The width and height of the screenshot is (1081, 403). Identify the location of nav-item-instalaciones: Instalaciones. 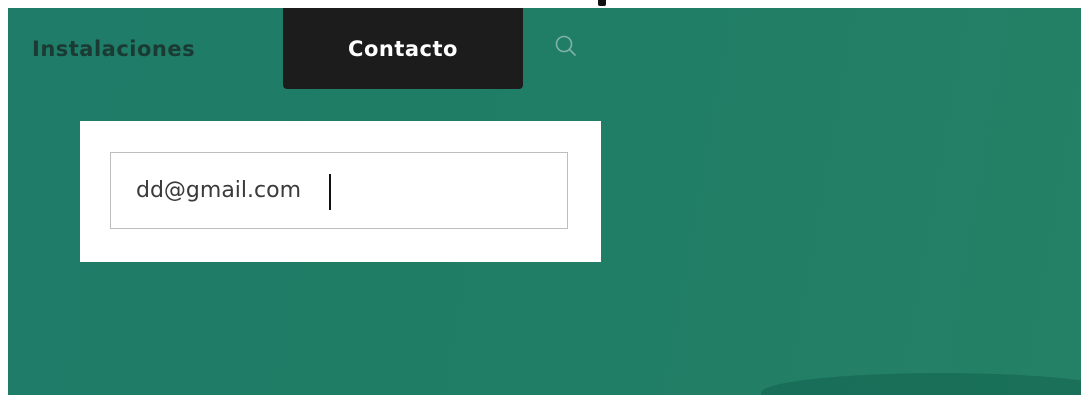
(113, 48).